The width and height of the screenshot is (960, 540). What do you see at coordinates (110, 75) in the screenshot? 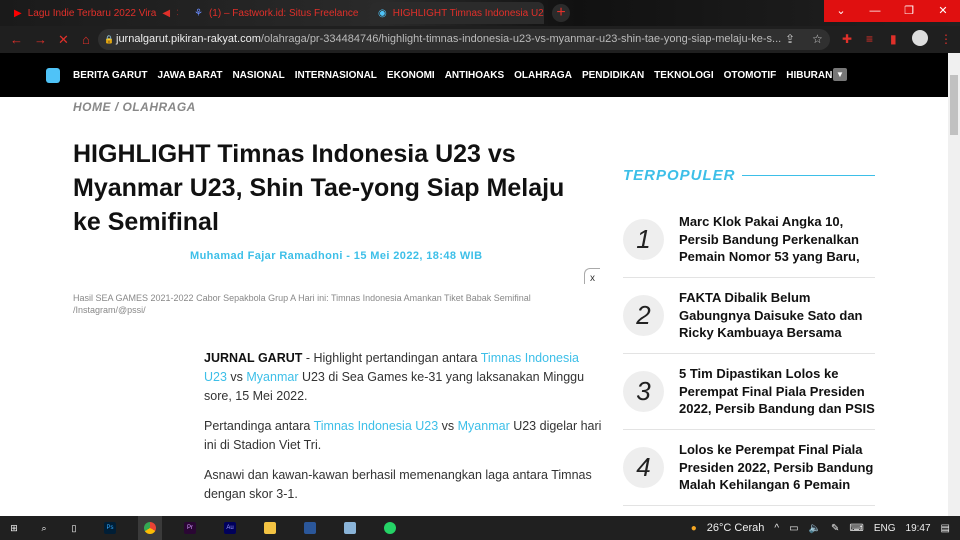
I see `nav-berita-garut: BERITA GARUT` at bounding box center [110, 75].